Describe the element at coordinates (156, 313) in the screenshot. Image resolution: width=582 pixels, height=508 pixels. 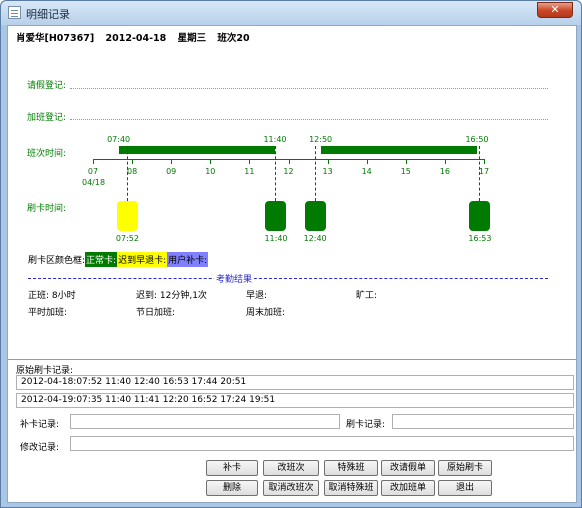
I see `holiday-ot-stat: 节日加班:` at that location.